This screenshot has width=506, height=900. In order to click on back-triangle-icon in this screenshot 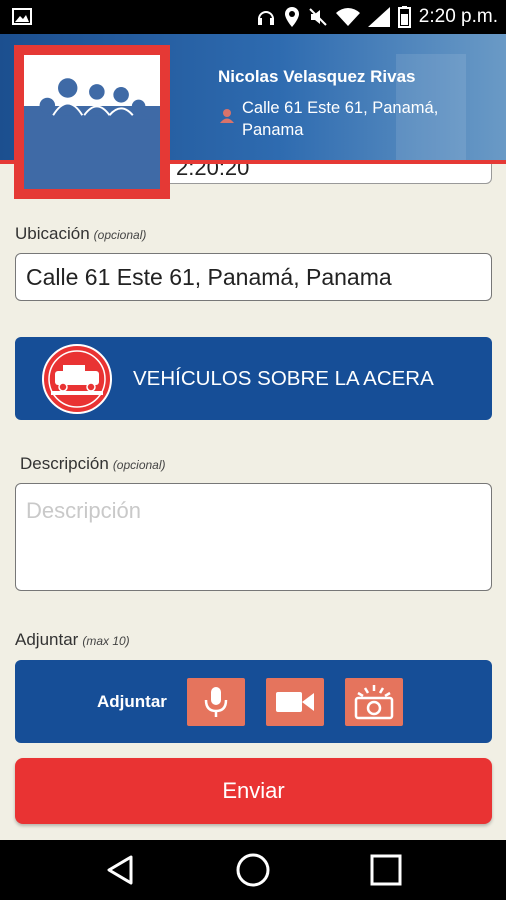, I will do `click(120, 870)`.